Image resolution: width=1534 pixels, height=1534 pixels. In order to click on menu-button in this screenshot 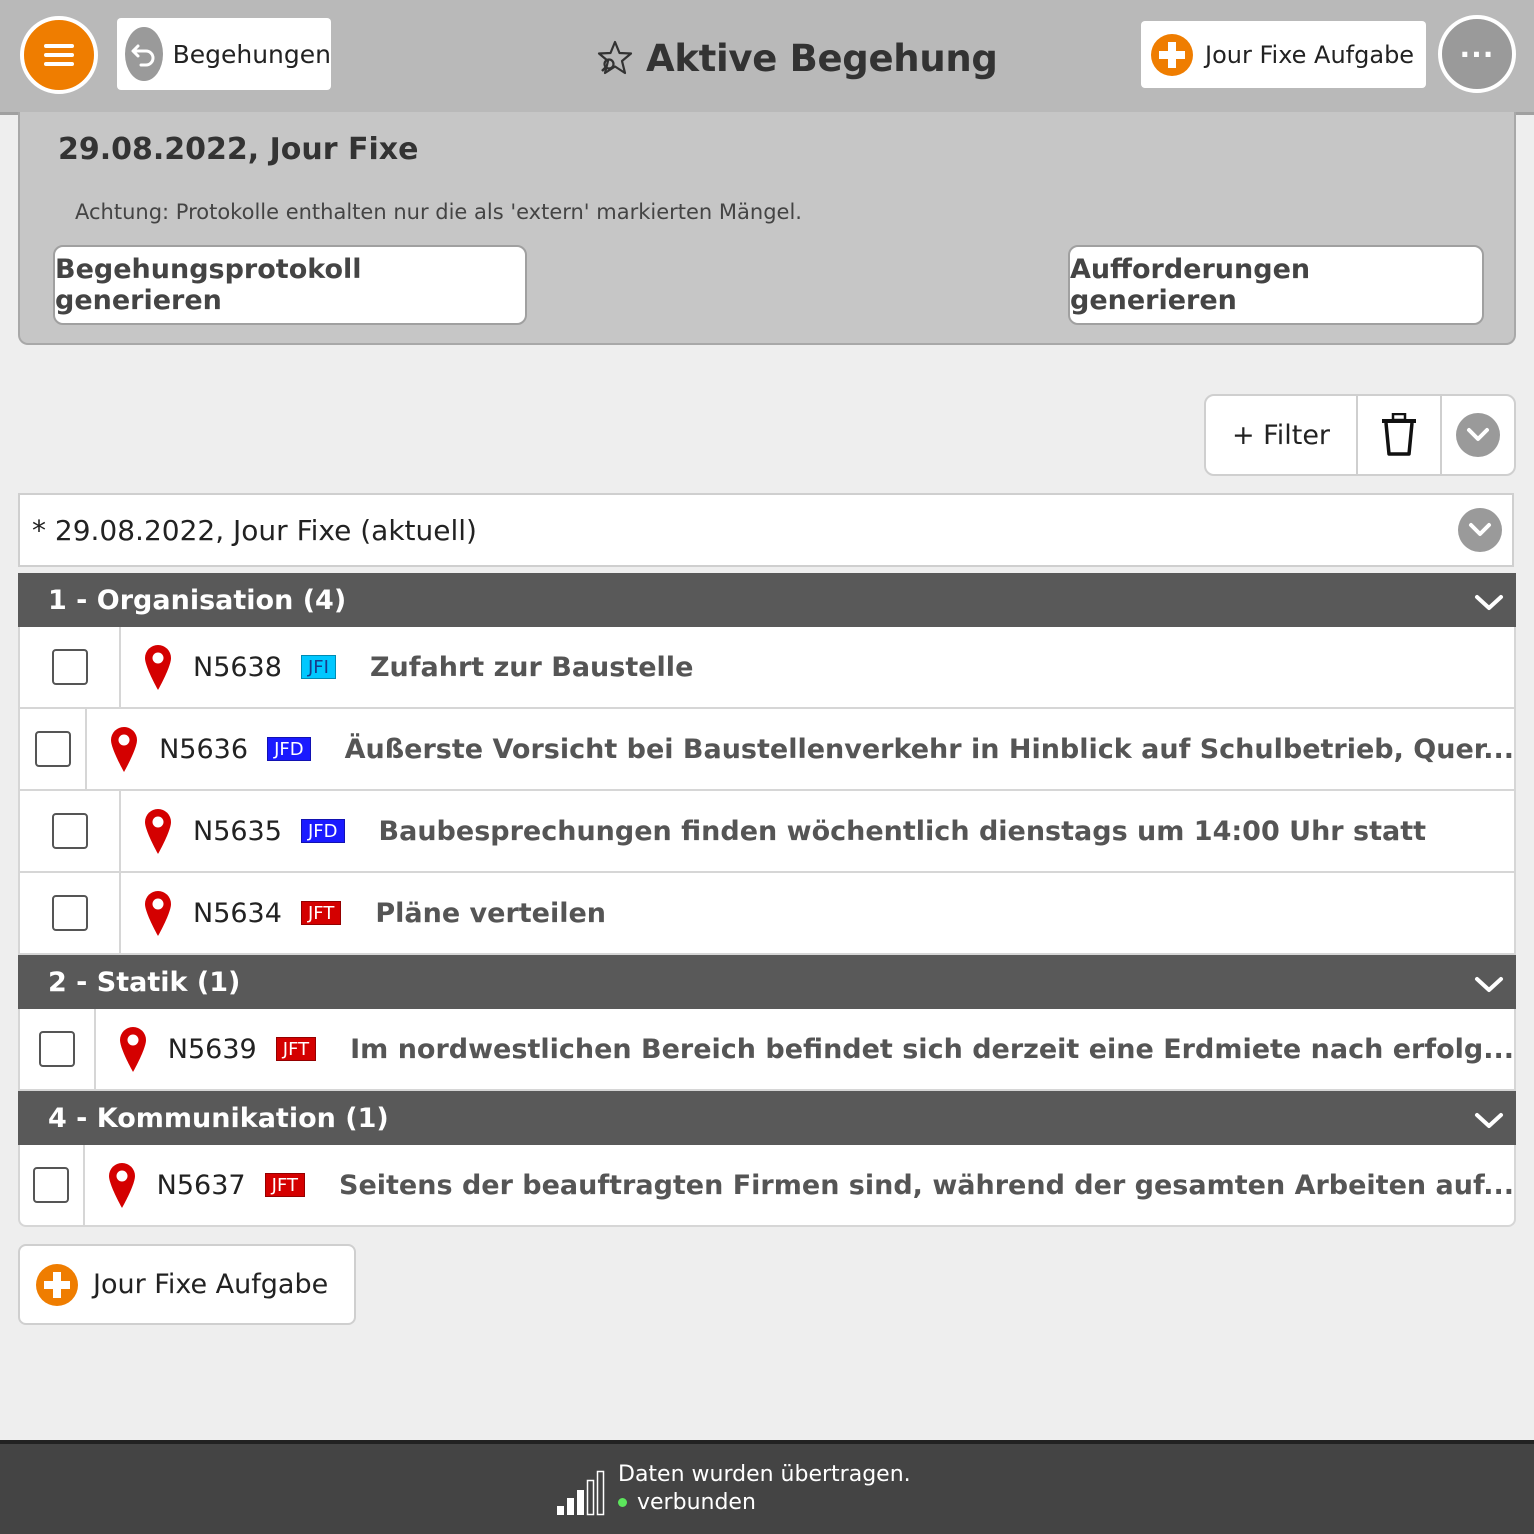, I will do `click(59, 55)`.